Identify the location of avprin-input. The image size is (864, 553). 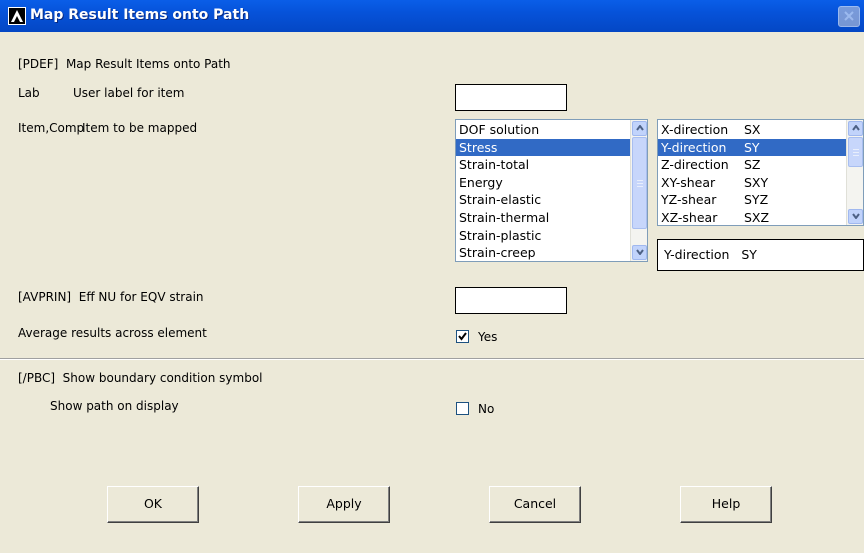
(511, 300).